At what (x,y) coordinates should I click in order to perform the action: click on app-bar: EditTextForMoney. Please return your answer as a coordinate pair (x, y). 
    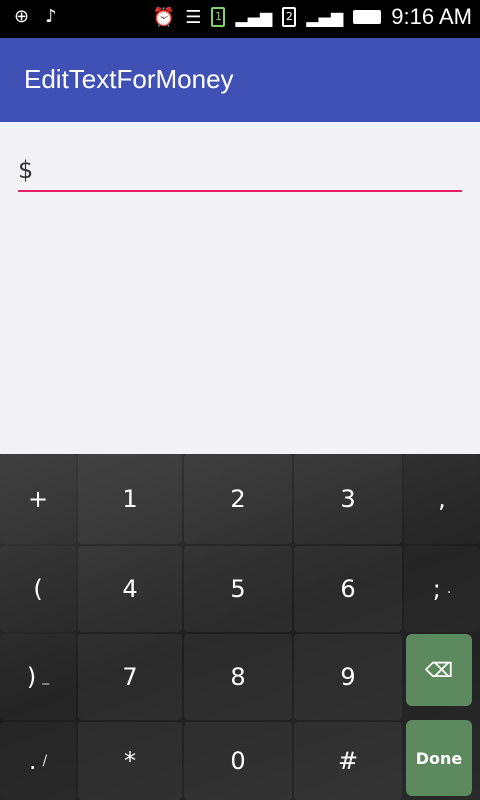
    Looking at the image, I should click on (240, 80).